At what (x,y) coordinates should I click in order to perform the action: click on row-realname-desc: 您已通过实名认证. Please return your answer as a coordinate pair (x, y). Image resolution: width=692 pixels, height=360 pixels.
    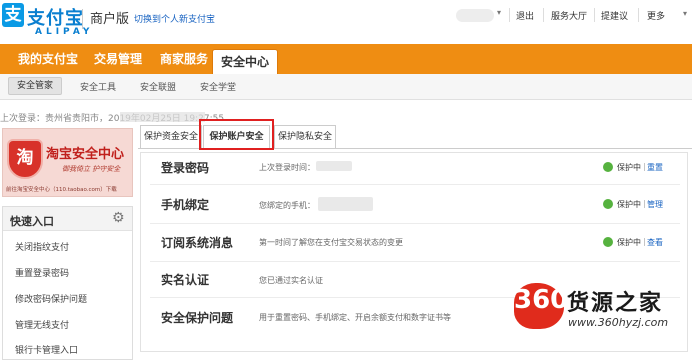
    Looking at the image, I should click on (291, 280).